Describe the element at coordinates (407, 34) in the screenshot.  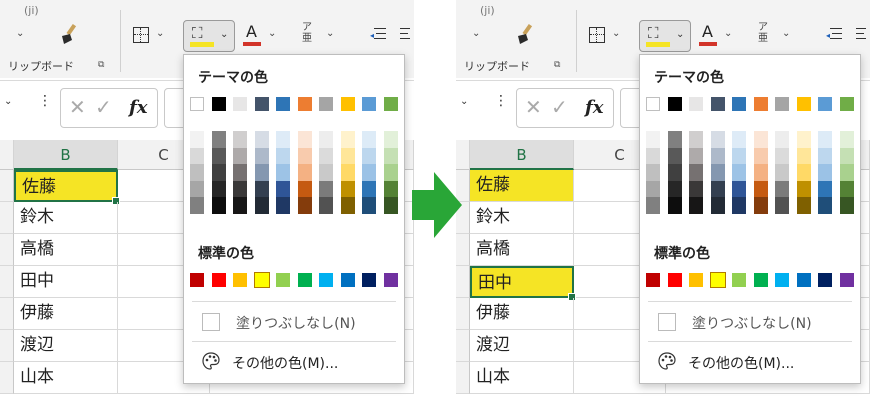
I see `increase-indent-icon` at that location.